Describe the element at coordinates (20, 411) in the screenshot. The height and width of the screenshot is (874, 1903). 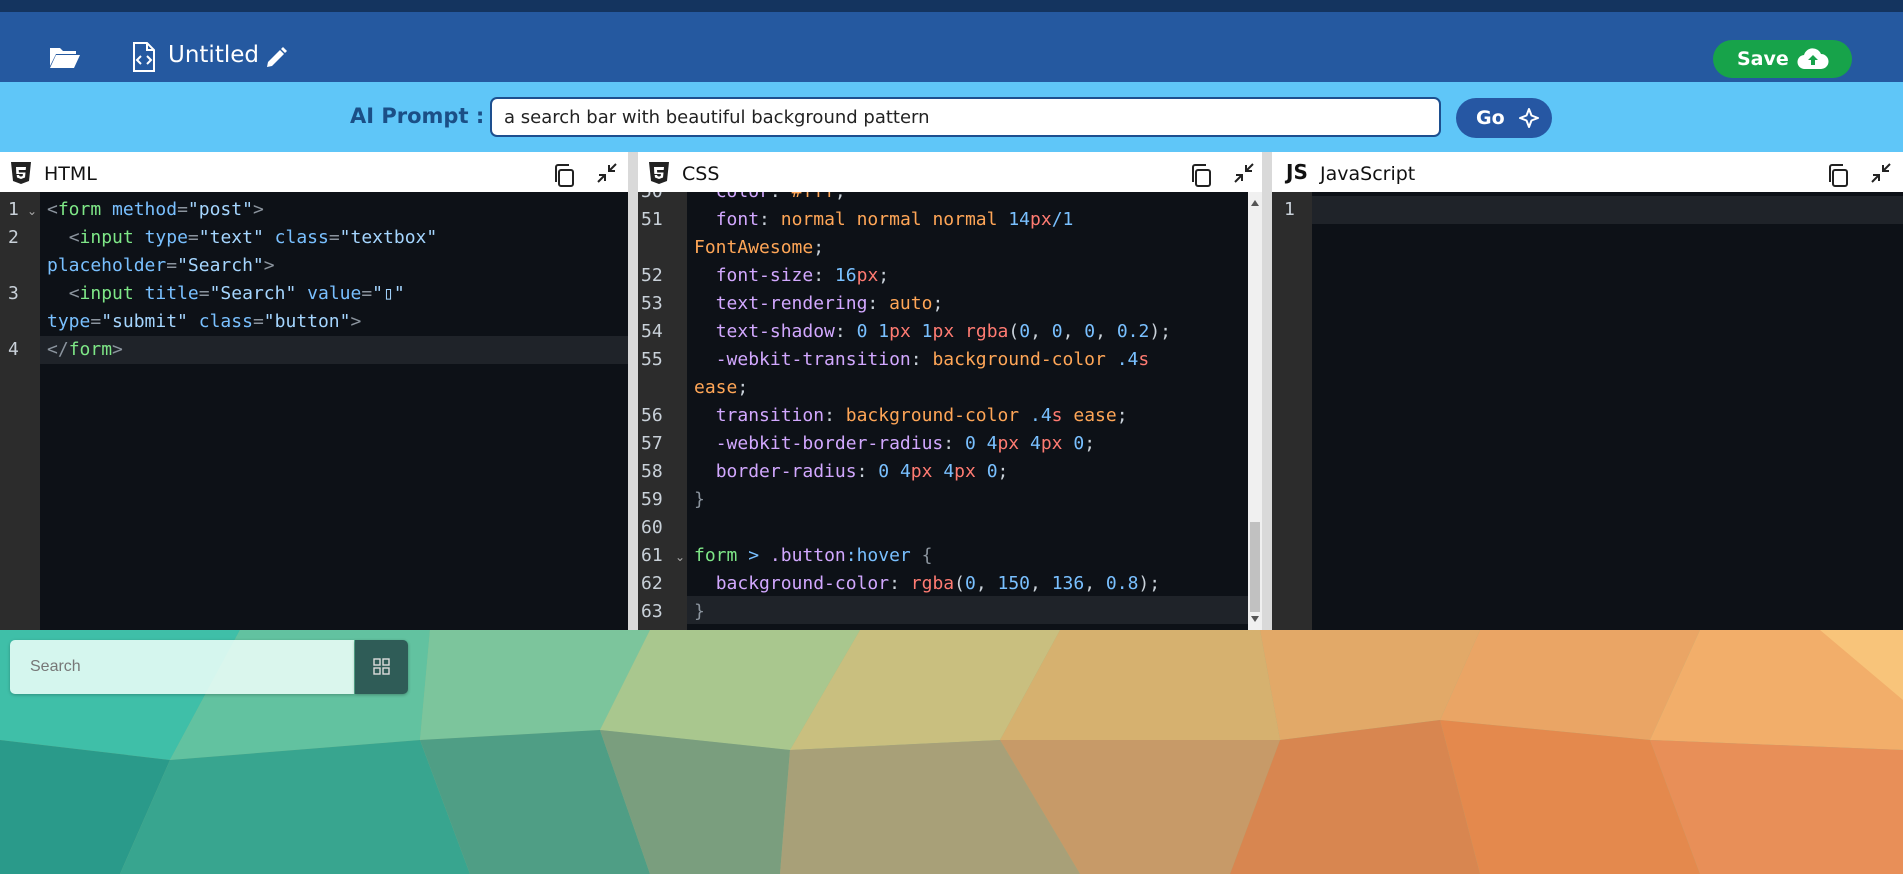
I see `html-gutter` at that location.